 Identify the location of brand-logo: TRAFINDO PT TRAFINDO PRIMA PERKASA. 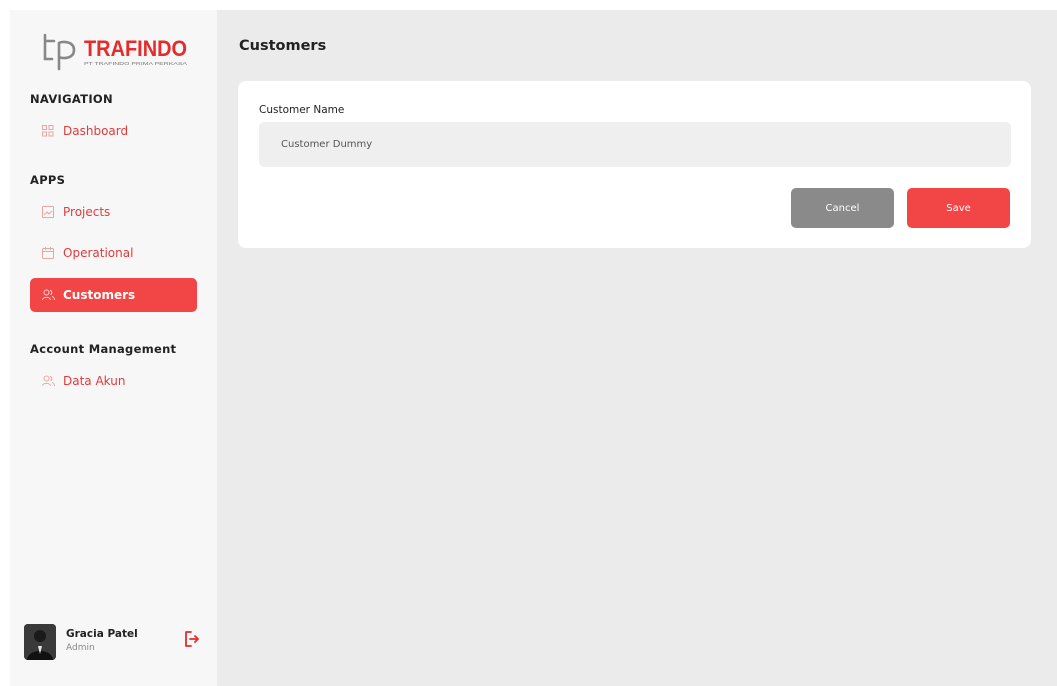
(117, 52).